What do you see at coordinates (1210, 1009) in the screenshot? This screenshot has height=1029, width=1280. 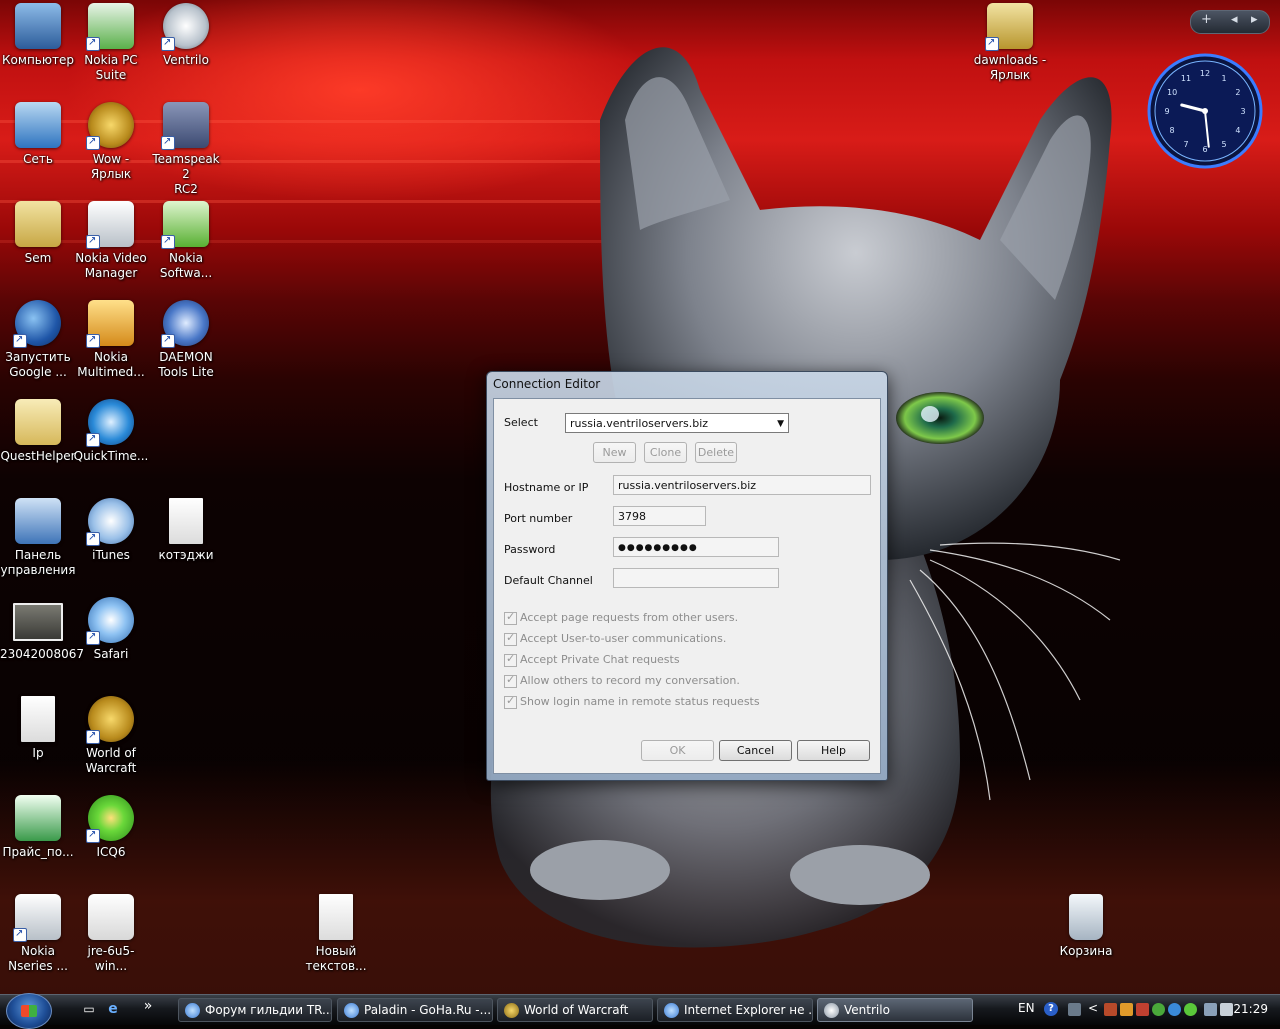 I see `network-status-icon` at bounding box center [1210, 1009].